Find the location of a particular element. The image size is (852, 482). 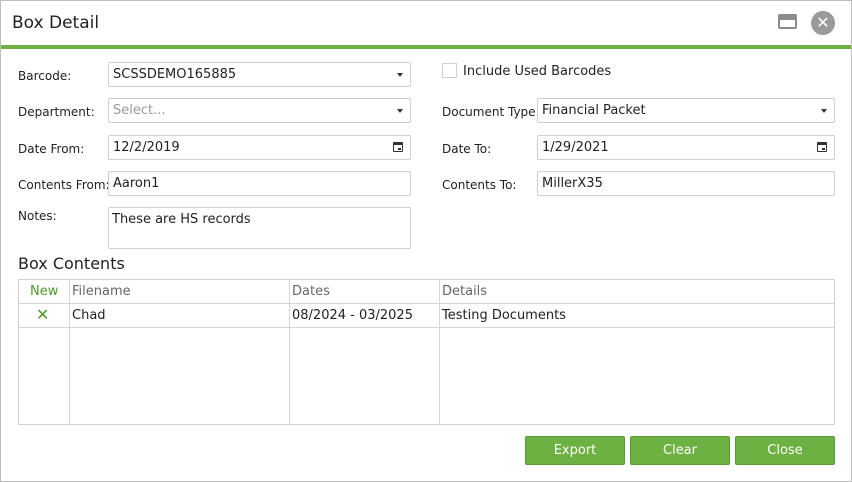

row-dates: 08/2024 - 03/2025 is located at coordinates (352, 315).